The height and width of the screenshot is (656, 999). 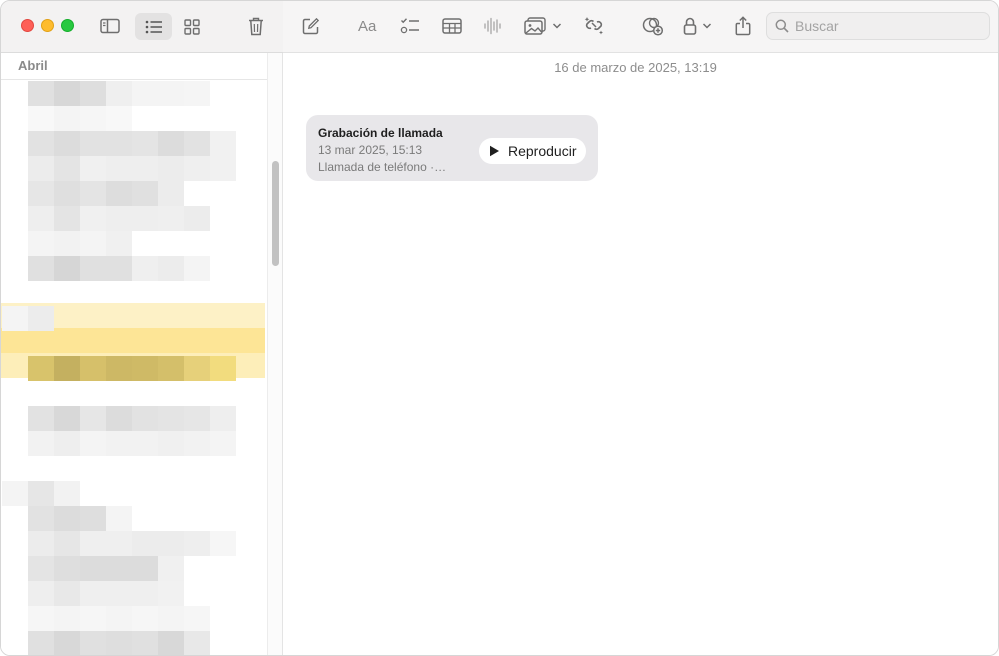 I want to click on link-button, so click(x=594, y=26).